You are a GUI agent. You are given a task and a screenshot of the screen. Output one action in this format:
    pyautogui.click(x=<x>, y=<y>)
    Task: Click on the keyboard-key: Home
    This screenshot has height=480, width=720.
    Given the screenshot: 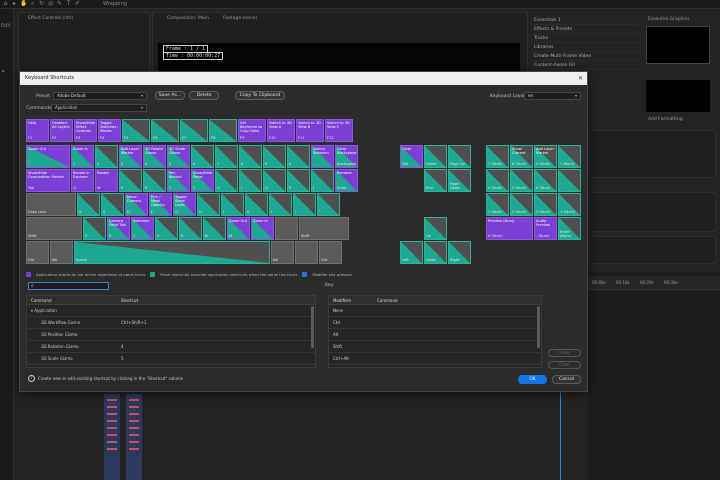 What is the action you would take?
    pyautogui.click(x=435, y=156)
    